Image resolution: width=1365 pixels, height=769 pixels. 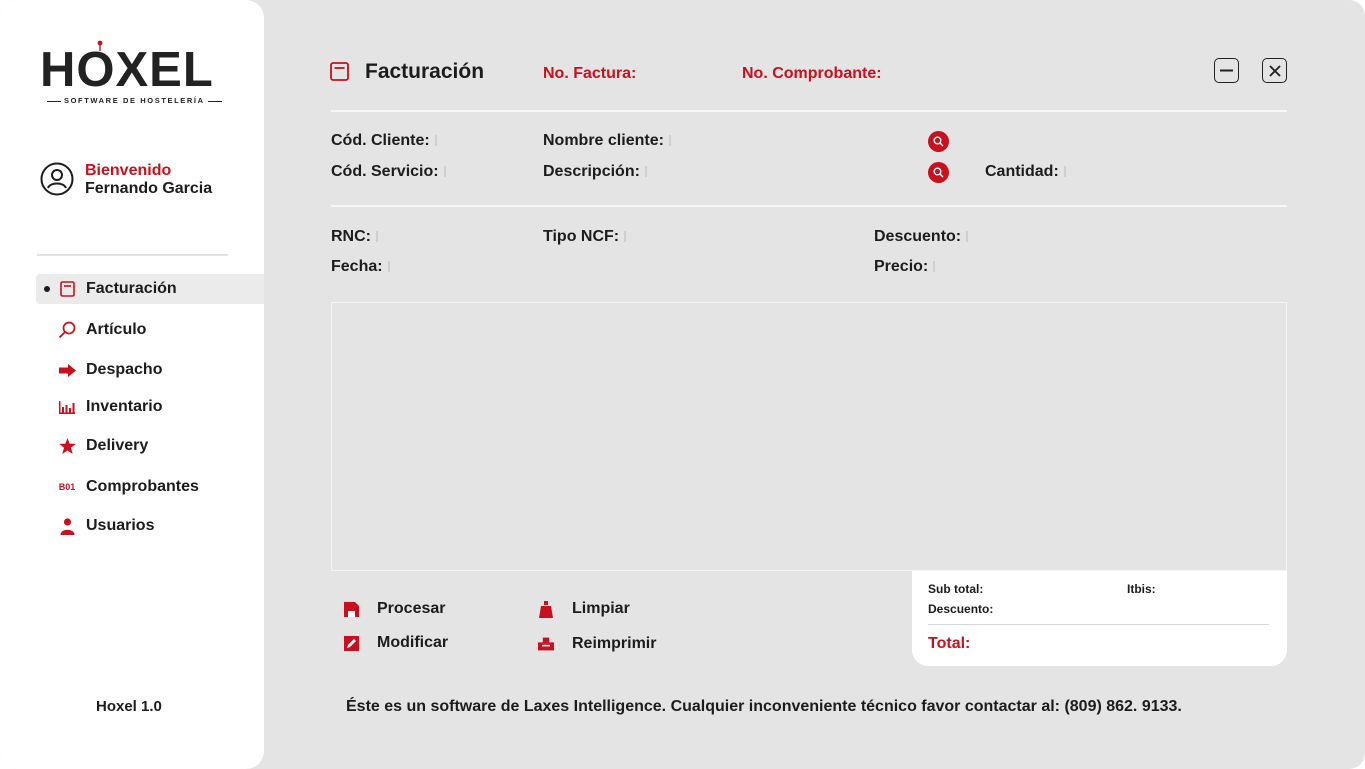 I want to click on discount-field: Descuento:, so click(x=921, y=237).